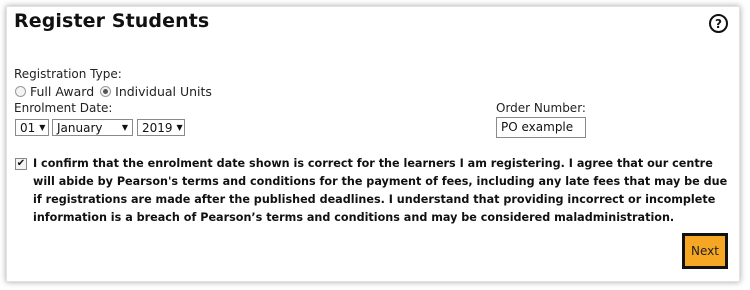 This screenshot has width=750, height=290. Describe the element at coordinates (163, 91) in the screenshot. I see `radio-individual-units-label: Individual Units` at that location.